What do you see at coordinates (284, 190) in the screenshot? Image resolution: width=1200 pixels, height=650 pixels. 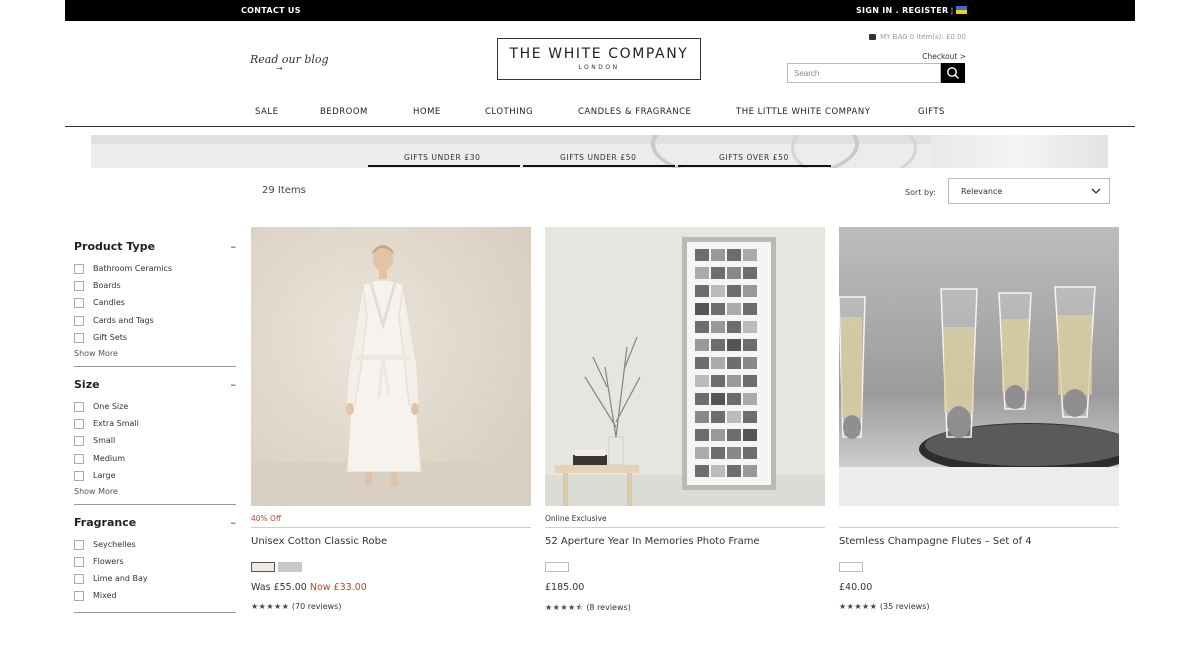 I see `item-count: 29 Items` at bounding box center [284, 190].